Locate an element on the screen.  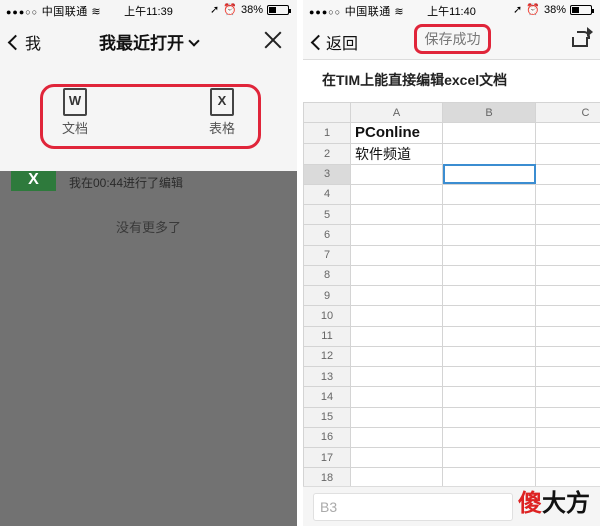
location-icon: ➚ is located at coordinates (215, 10).